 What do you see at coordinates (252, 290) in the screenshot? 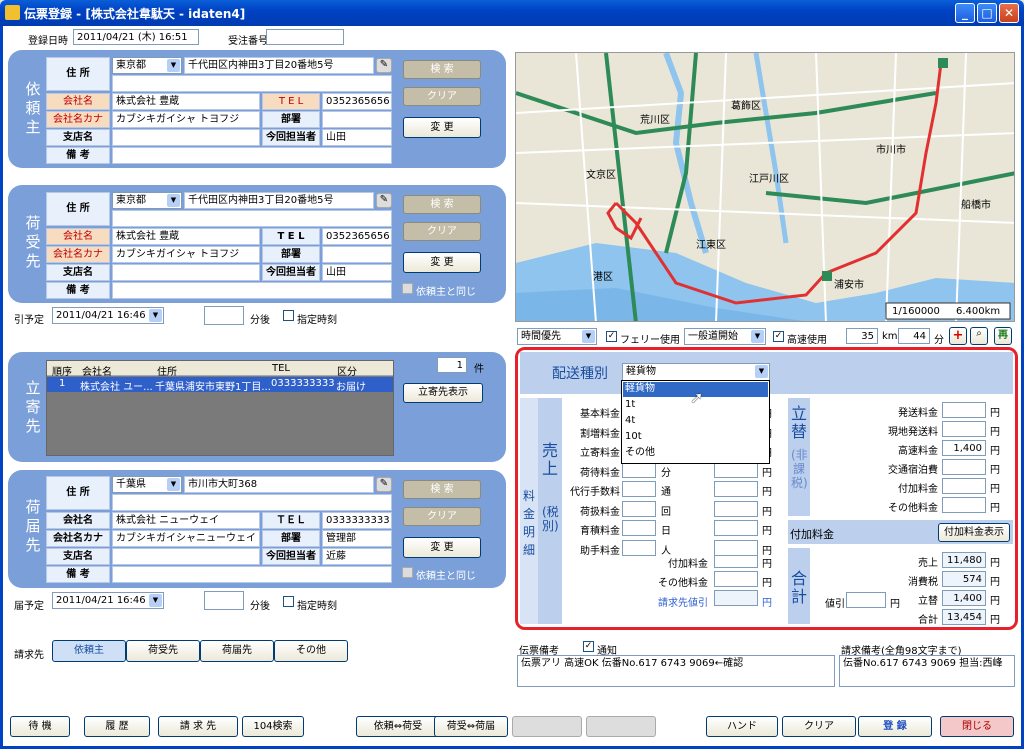
I see `niuke-note-input` at bounding box center [252, 290].